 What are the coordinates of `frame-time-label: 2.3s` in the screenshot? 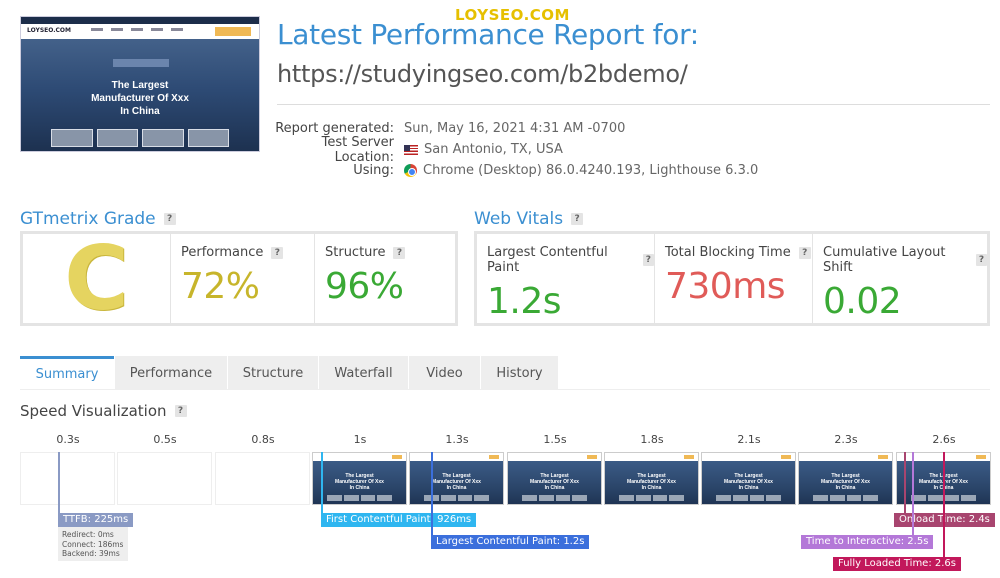 It's located at (846, 439).